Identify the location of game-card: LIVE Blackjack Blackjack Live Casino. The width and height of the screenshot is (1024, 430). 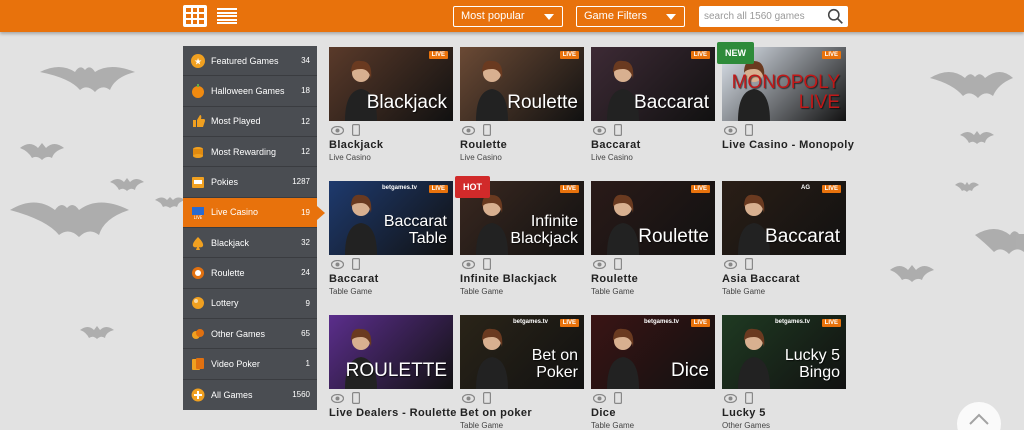
(391, 105).